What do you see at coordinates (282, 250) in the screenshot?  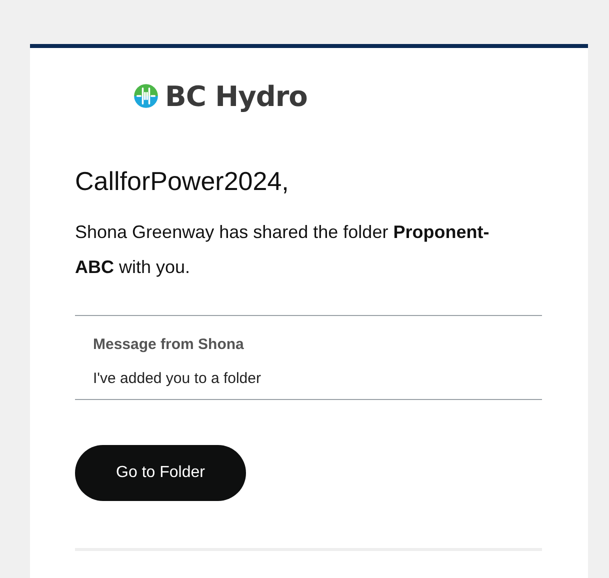 I see `share-message: Shona Greenway has shared the folder Proponent-ABC with you.` at bounding box center [282, 250].